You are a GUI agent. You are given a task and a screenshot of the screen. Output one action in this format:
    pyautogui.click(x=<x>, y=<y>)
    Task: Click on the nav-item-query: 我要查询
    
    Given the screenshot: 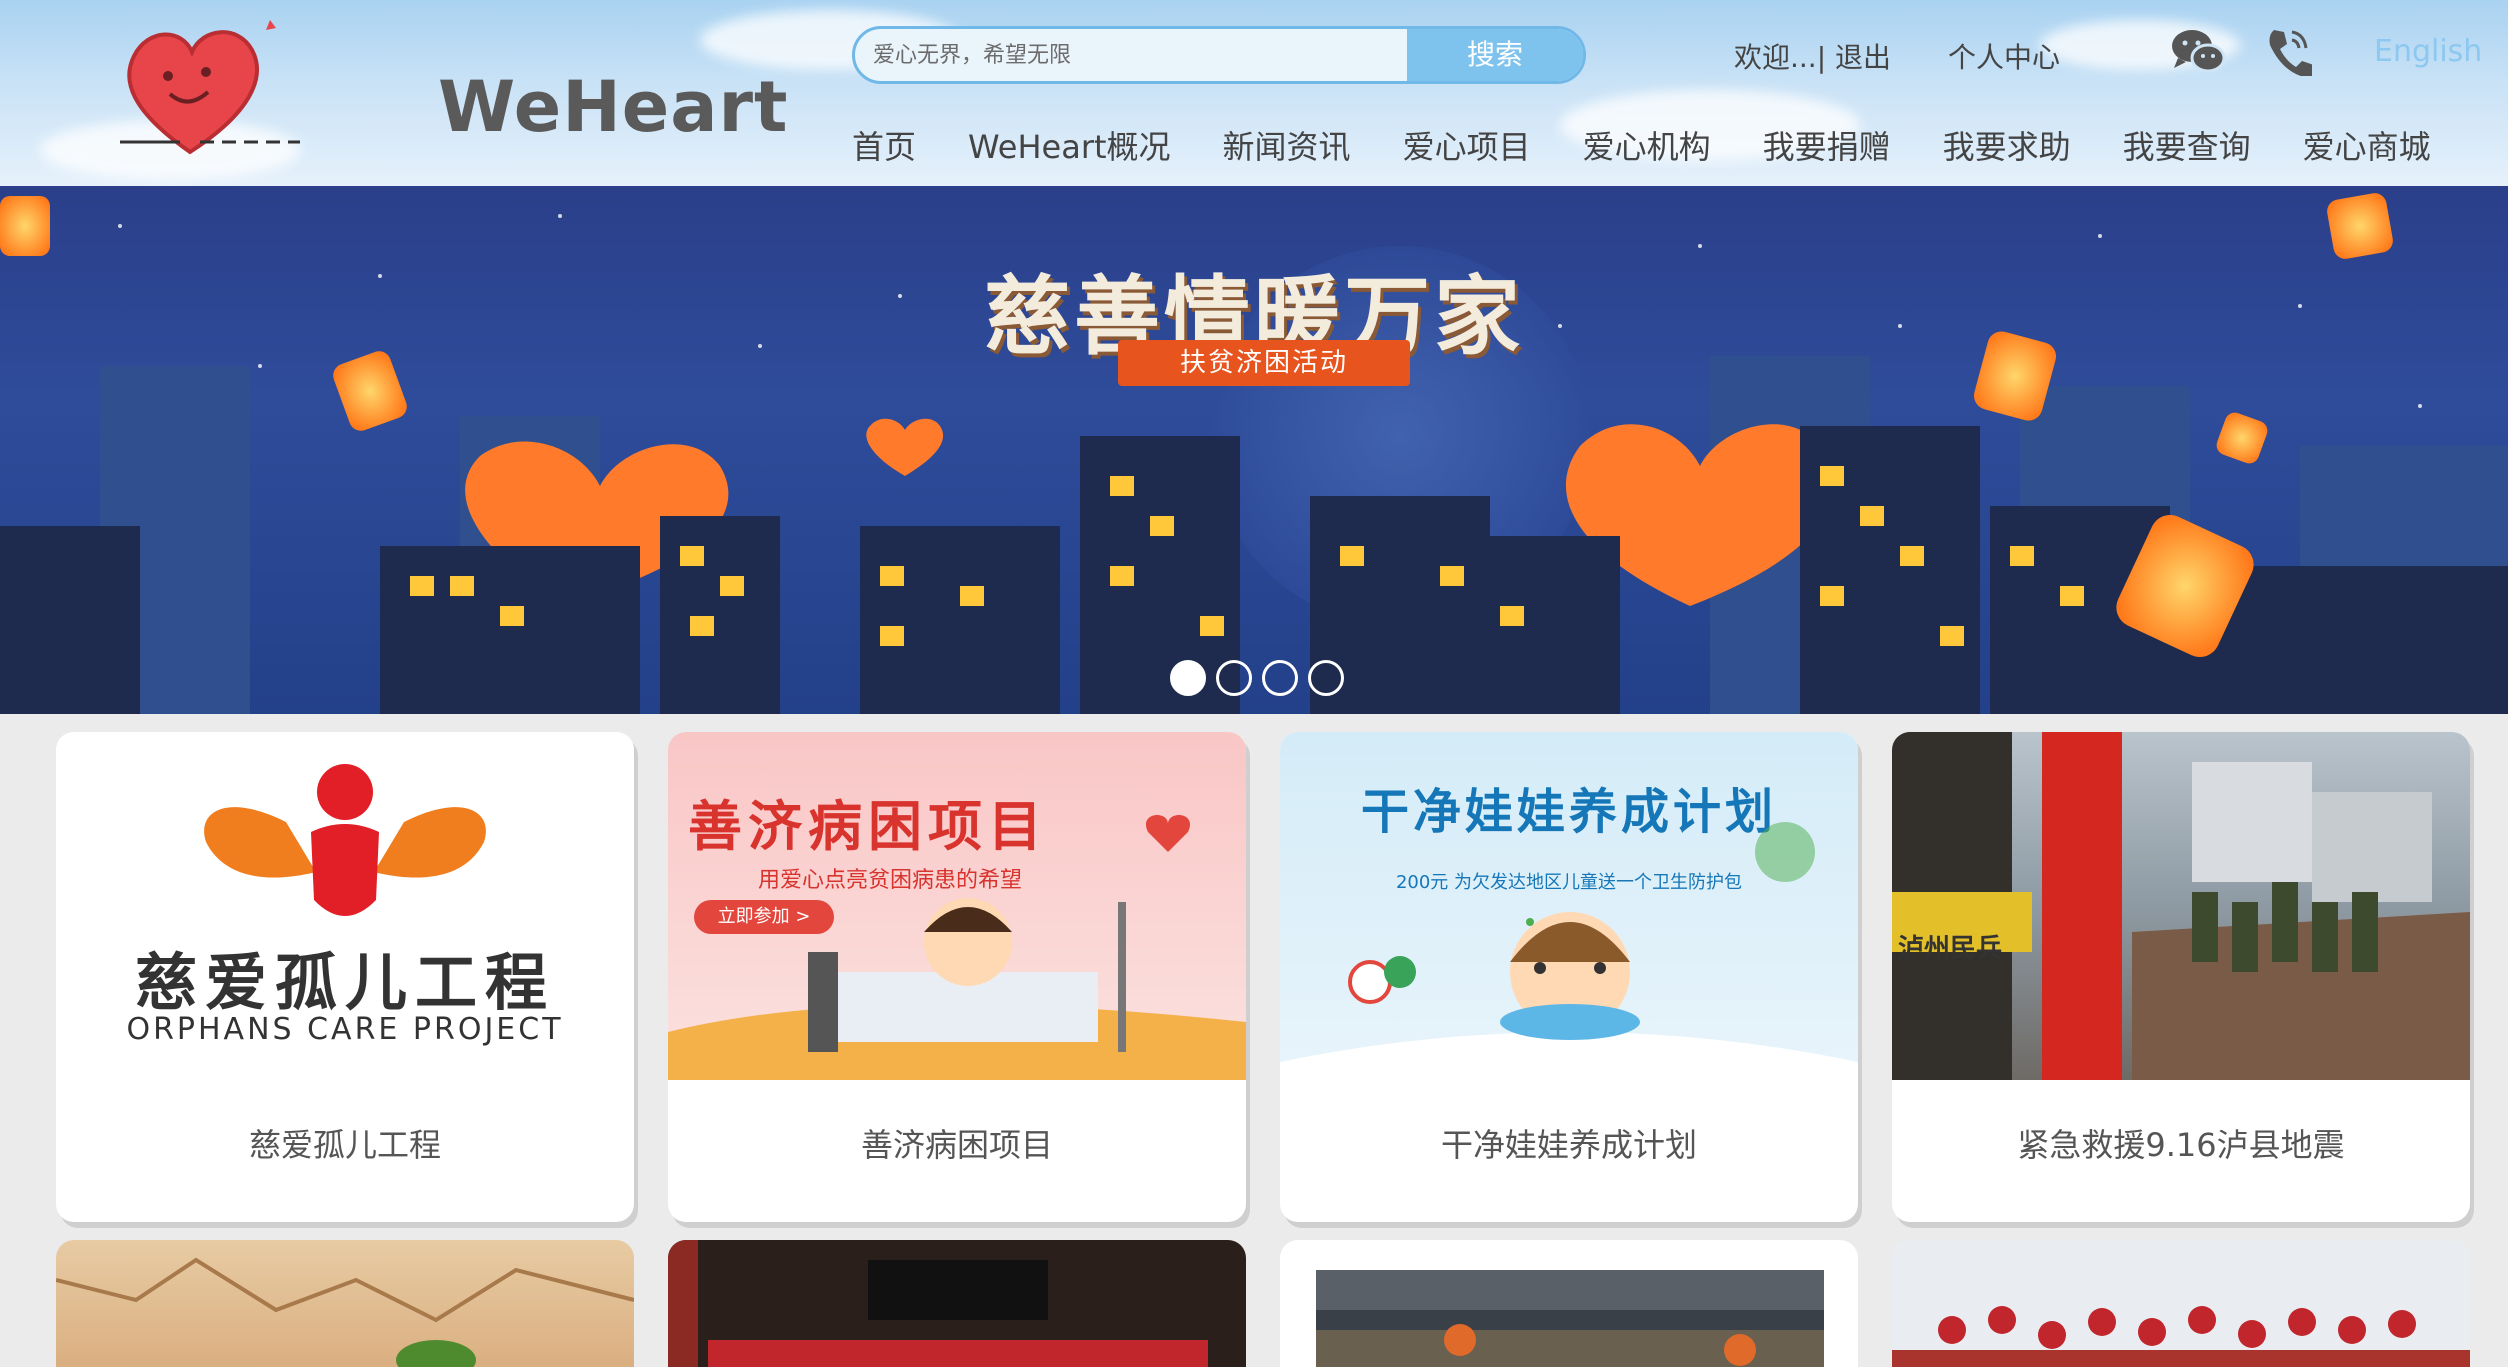 What is the action you would take?
    pyautogui.click(x=2187, y=145)
    